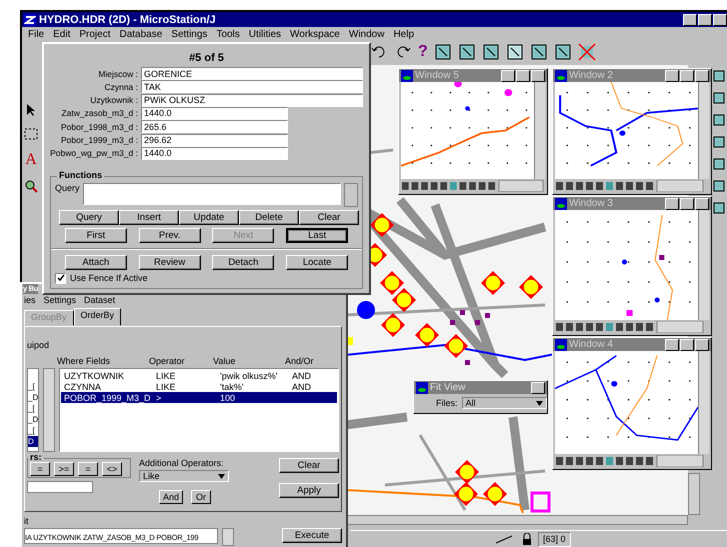 The image size is (727, 547). What do you see at coordinates (252, 100) in the screenshot?
I see `text-field: PWiK OLKUSZ` at bounding box center [252, 100].